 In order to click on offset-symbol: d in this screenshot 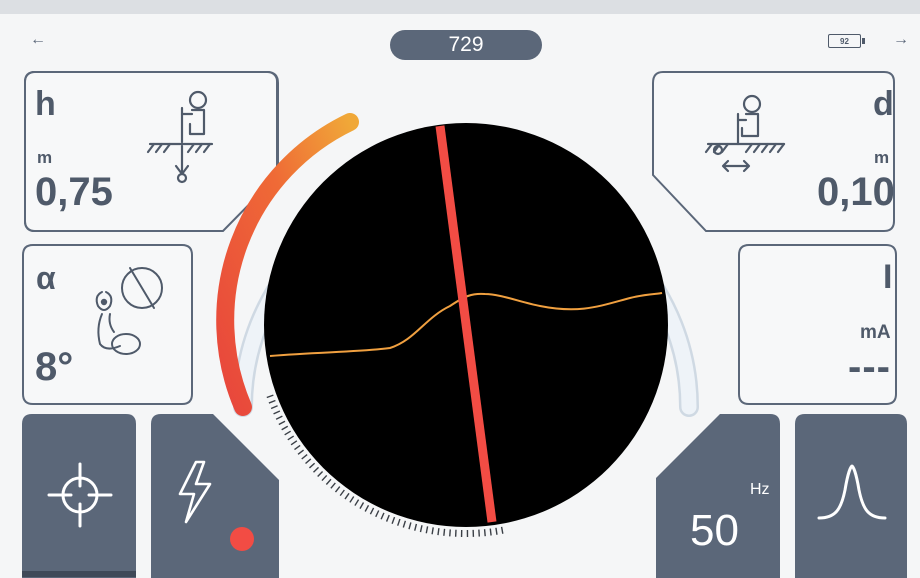, I will do `click(883, 104)`.